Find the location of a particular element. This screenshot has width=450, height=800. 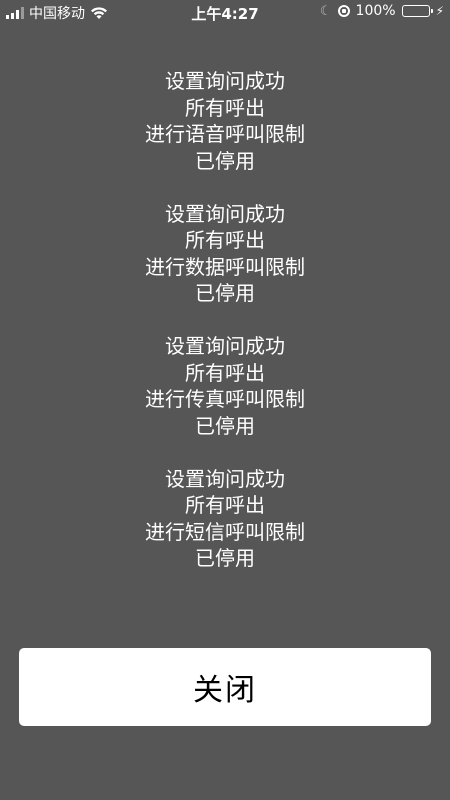

status-bar: 中国移动 上午4:27 ☾ 100% ⚡ is located at coordinates (225, 12).